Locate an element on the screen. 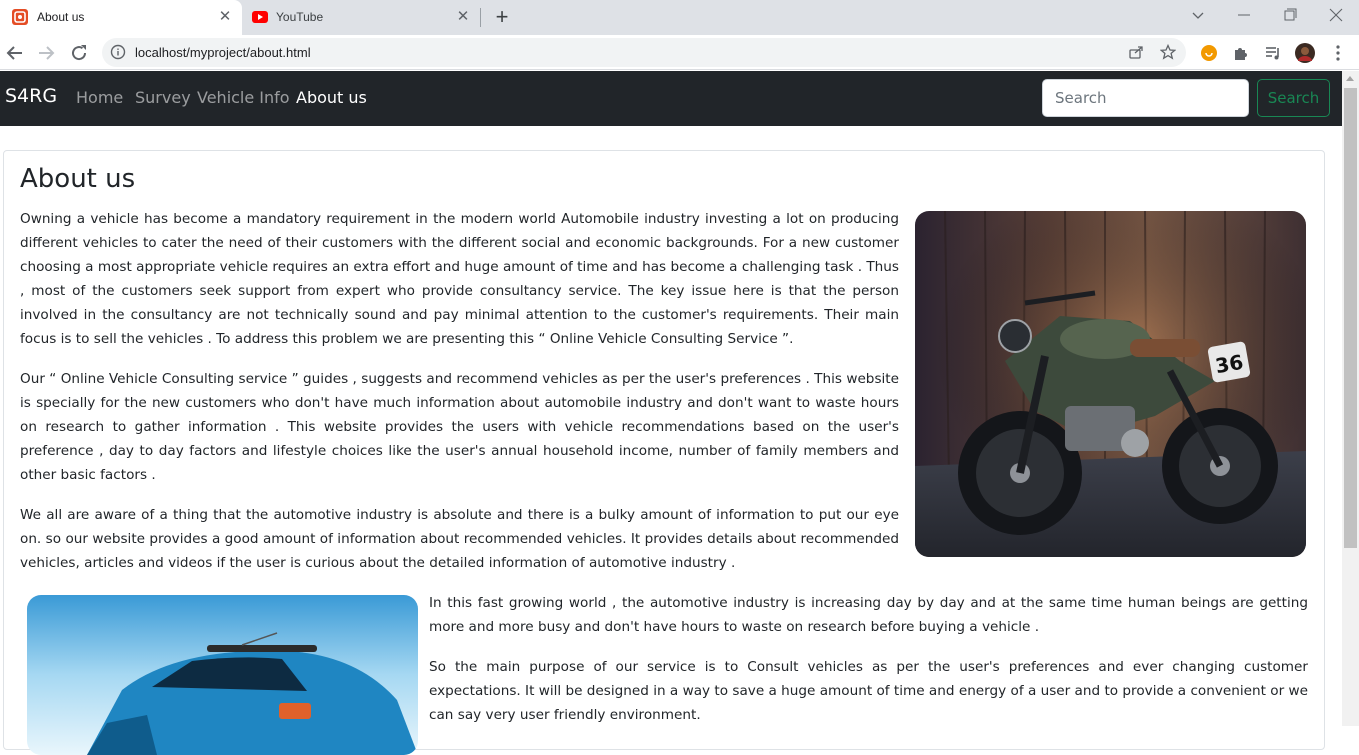 The width and height of the screenshot is (1359, 755). browser-tab-strip: About us ✕ YouTube ✕ + is located at coordinates (679, 17).